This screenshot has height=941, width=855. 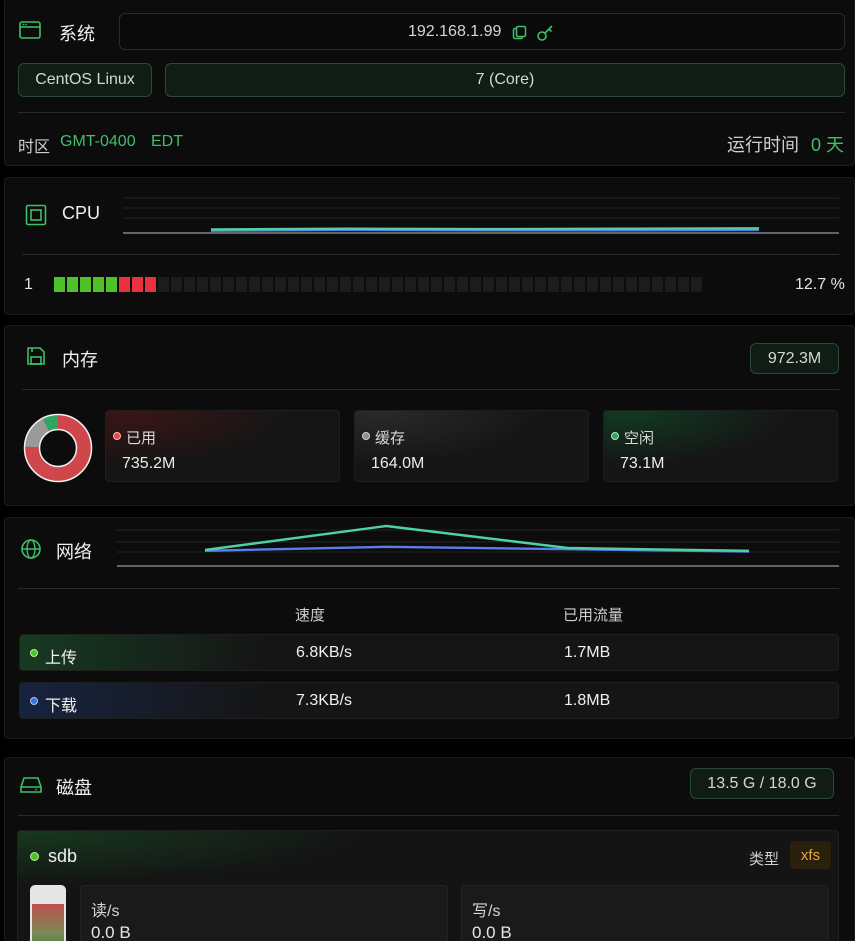 What do you see at coordinates (117, 436) in the screenshot?
I see `used-dot` at bounding box center [117, 436].